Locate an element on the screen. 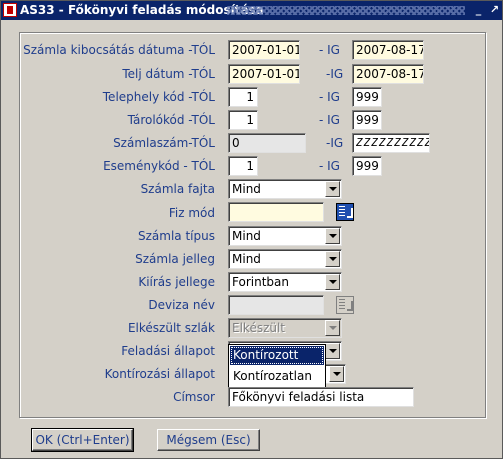 This screenshot has height=459, width=503. sep-tarolokod: - IG is located at coordinates (329, 120).